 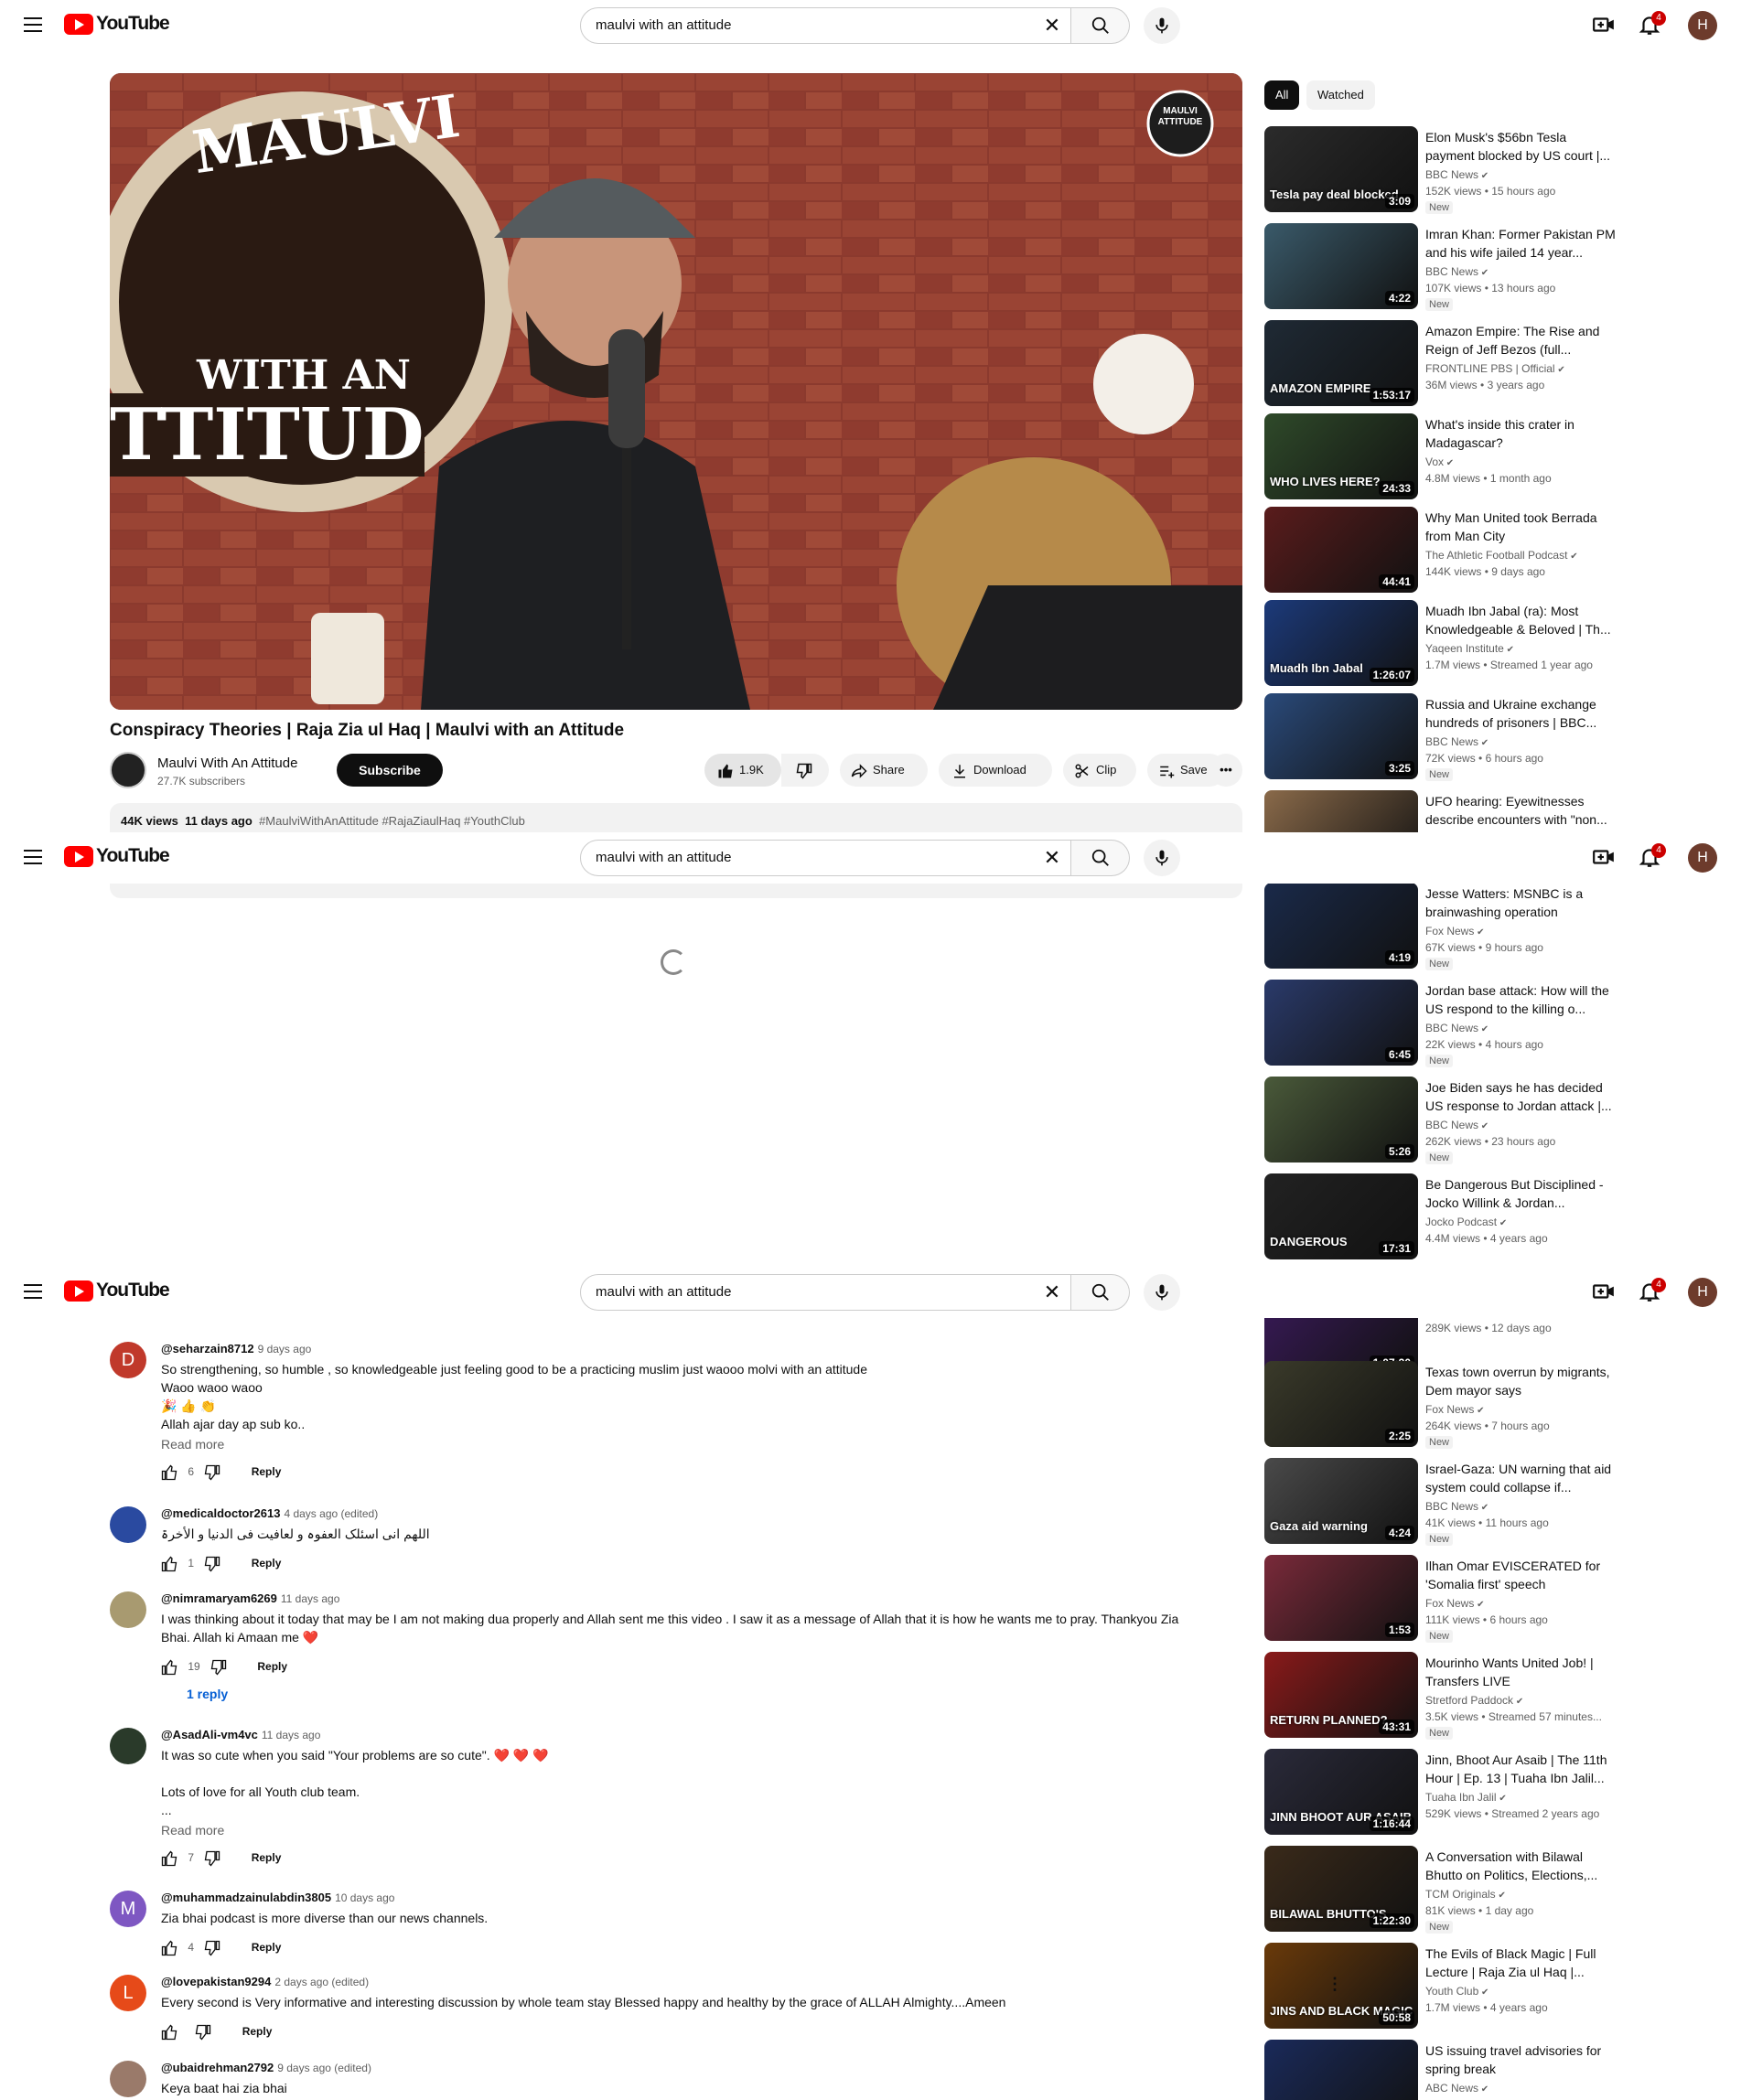 I want to click on comment-time: 11 days ago, so click(x=310, y=1598).